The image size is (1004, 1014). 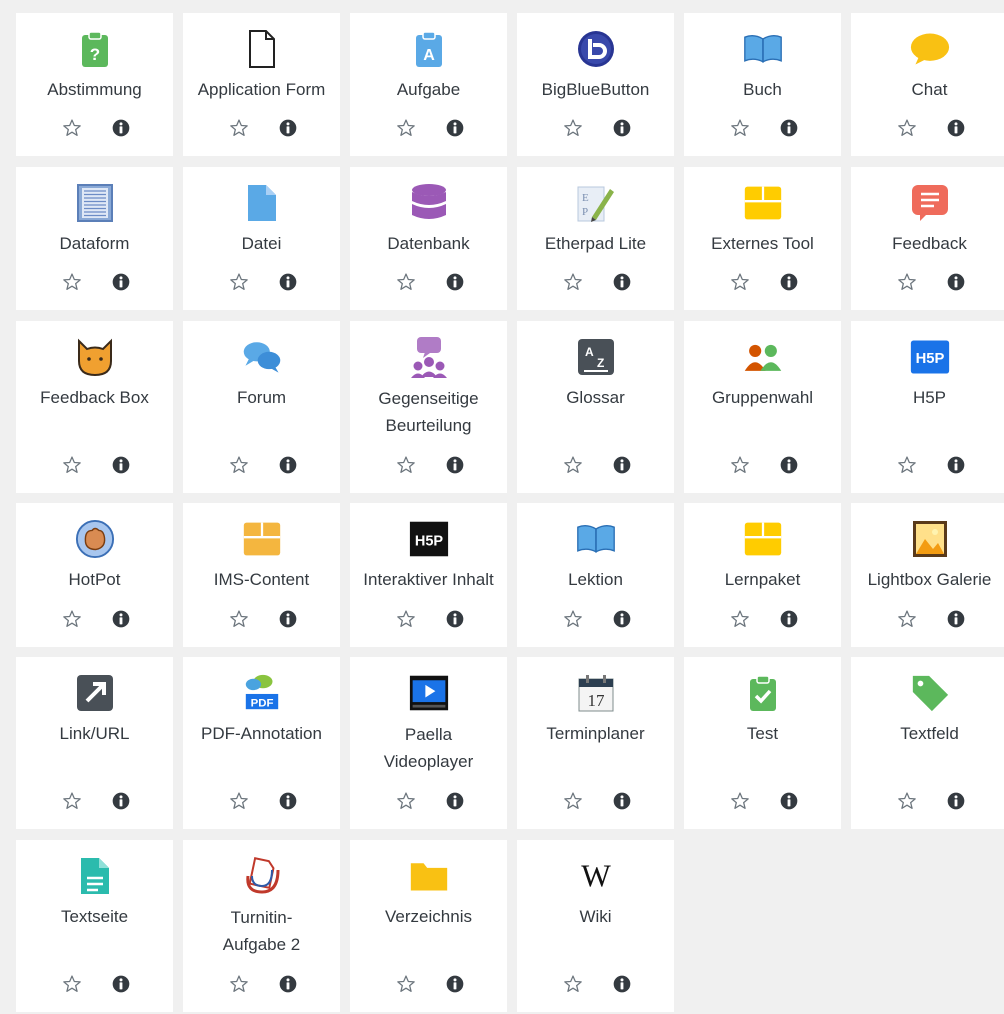 I want to click on activity-tile: Datei, so click(x=261, y=238).